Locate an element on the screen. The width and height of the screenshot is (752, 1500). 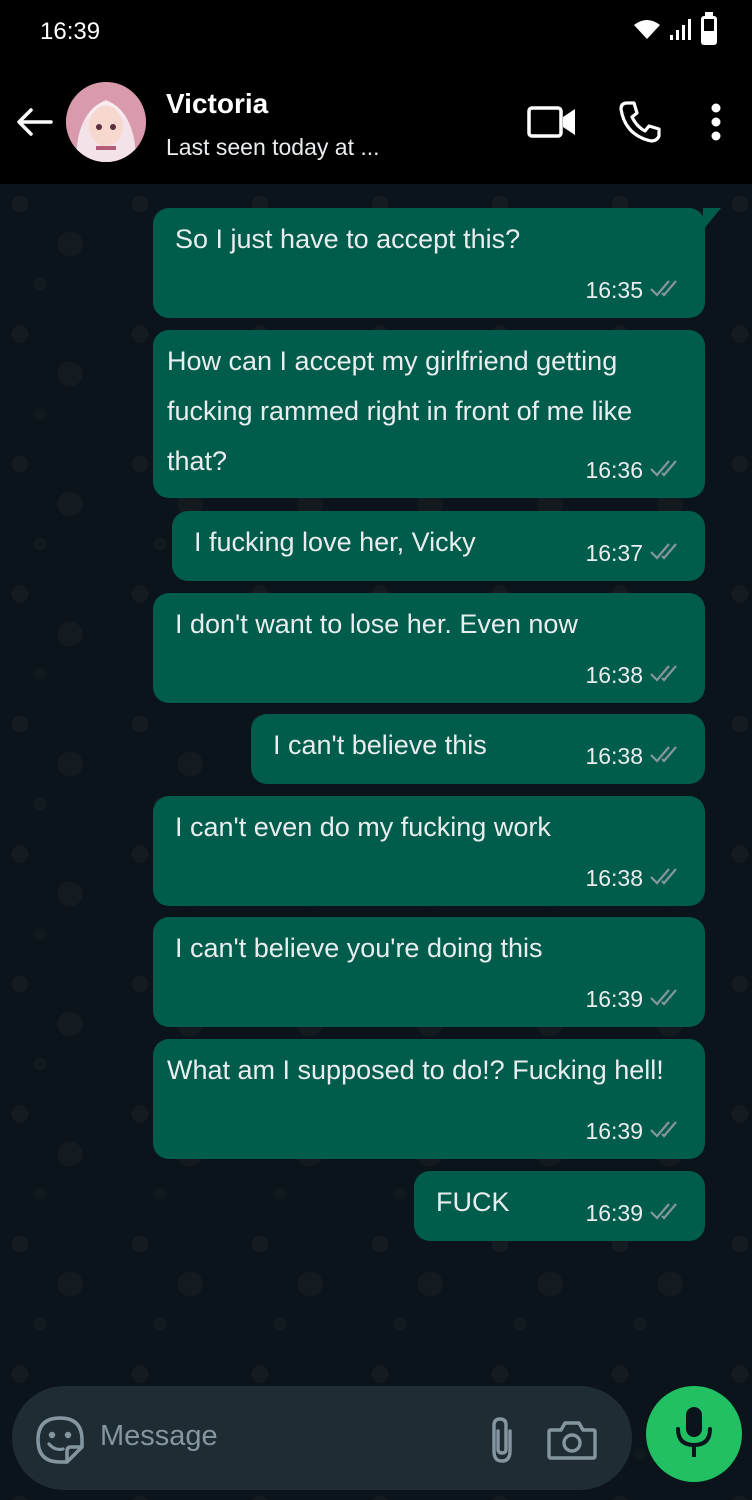
message-text: I can't believe you're doing this is located at coordinates (359, 948).